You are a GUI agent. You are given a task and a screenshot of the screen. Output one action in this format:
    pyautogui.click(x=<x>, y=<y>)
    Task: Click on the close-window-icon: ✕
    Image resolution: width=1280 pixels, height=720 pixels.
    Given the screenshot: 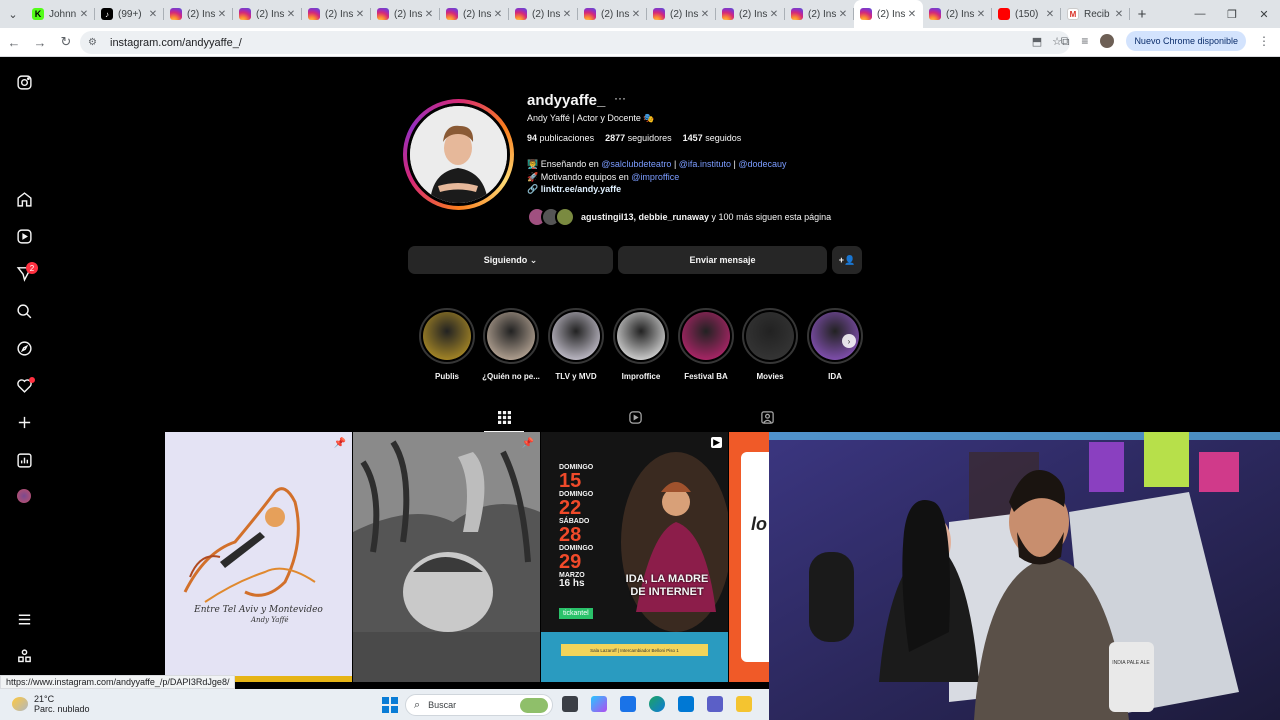 What is the action you would take?
    pyautogui.click(x=1264, y=14)
    